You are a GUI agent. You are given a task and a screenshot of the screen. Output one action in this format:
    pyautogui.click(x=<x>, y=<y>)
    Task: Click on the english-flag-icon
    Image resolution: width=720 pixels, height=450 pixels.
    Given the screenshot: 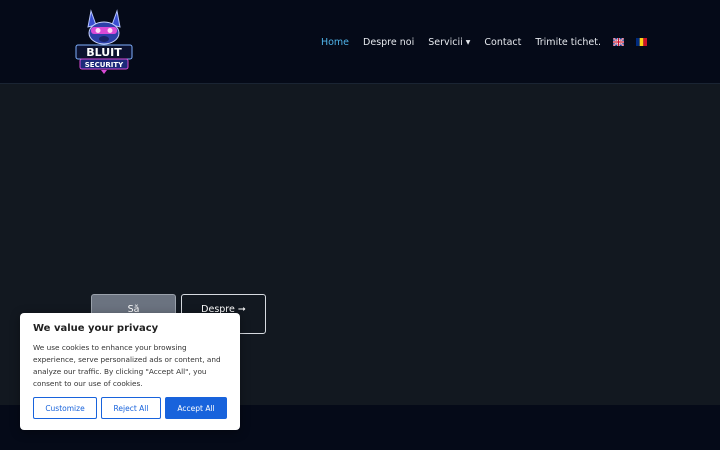 What is the action you would take?
    pyautogui.click(x=618, y=42)
    